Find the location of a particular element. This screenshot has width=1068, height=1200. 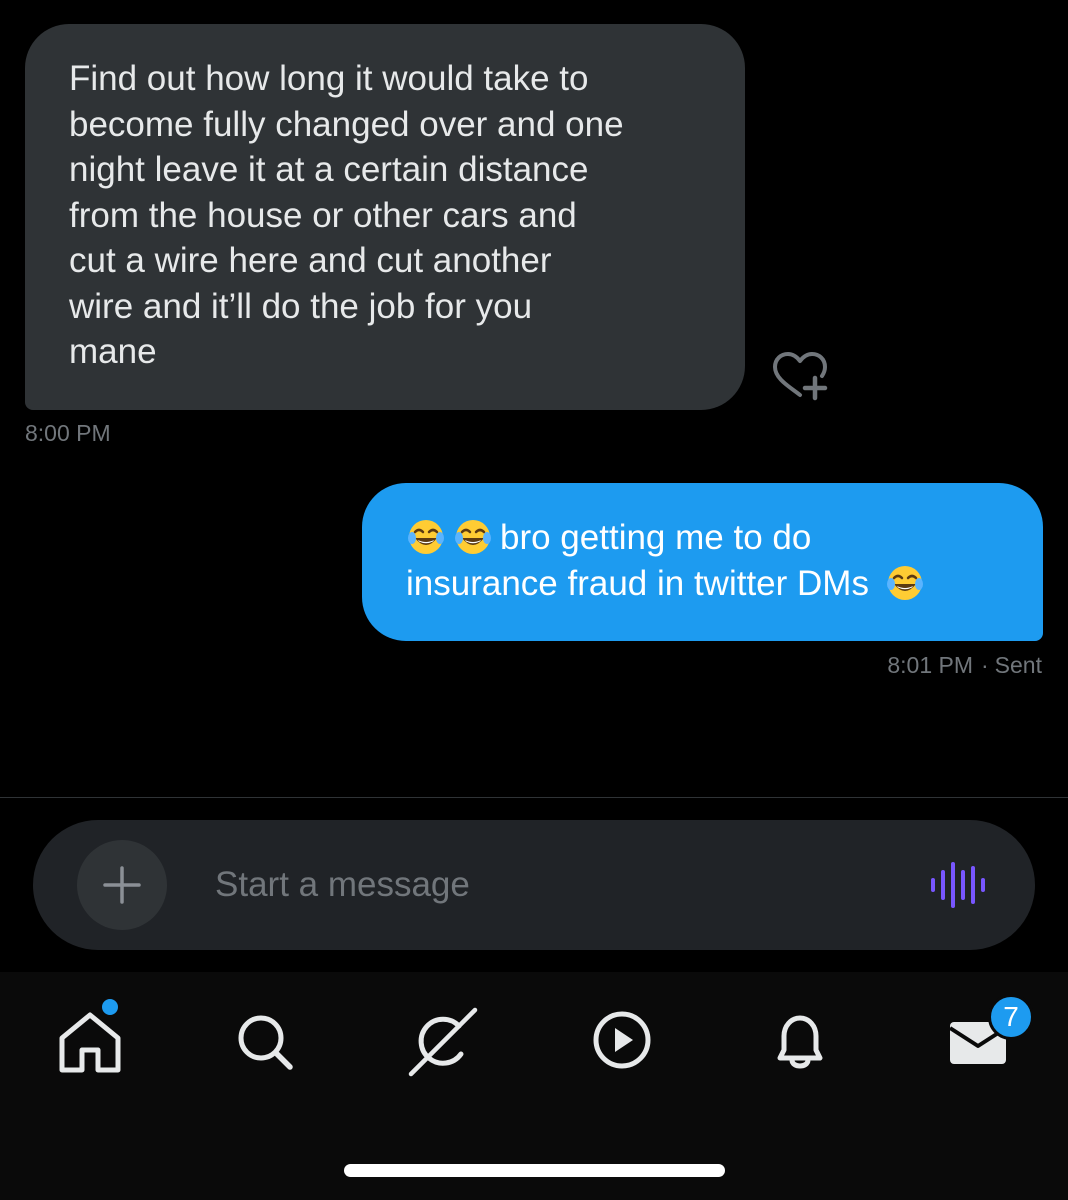

bell-icon is located at coordinates (800, 1042).